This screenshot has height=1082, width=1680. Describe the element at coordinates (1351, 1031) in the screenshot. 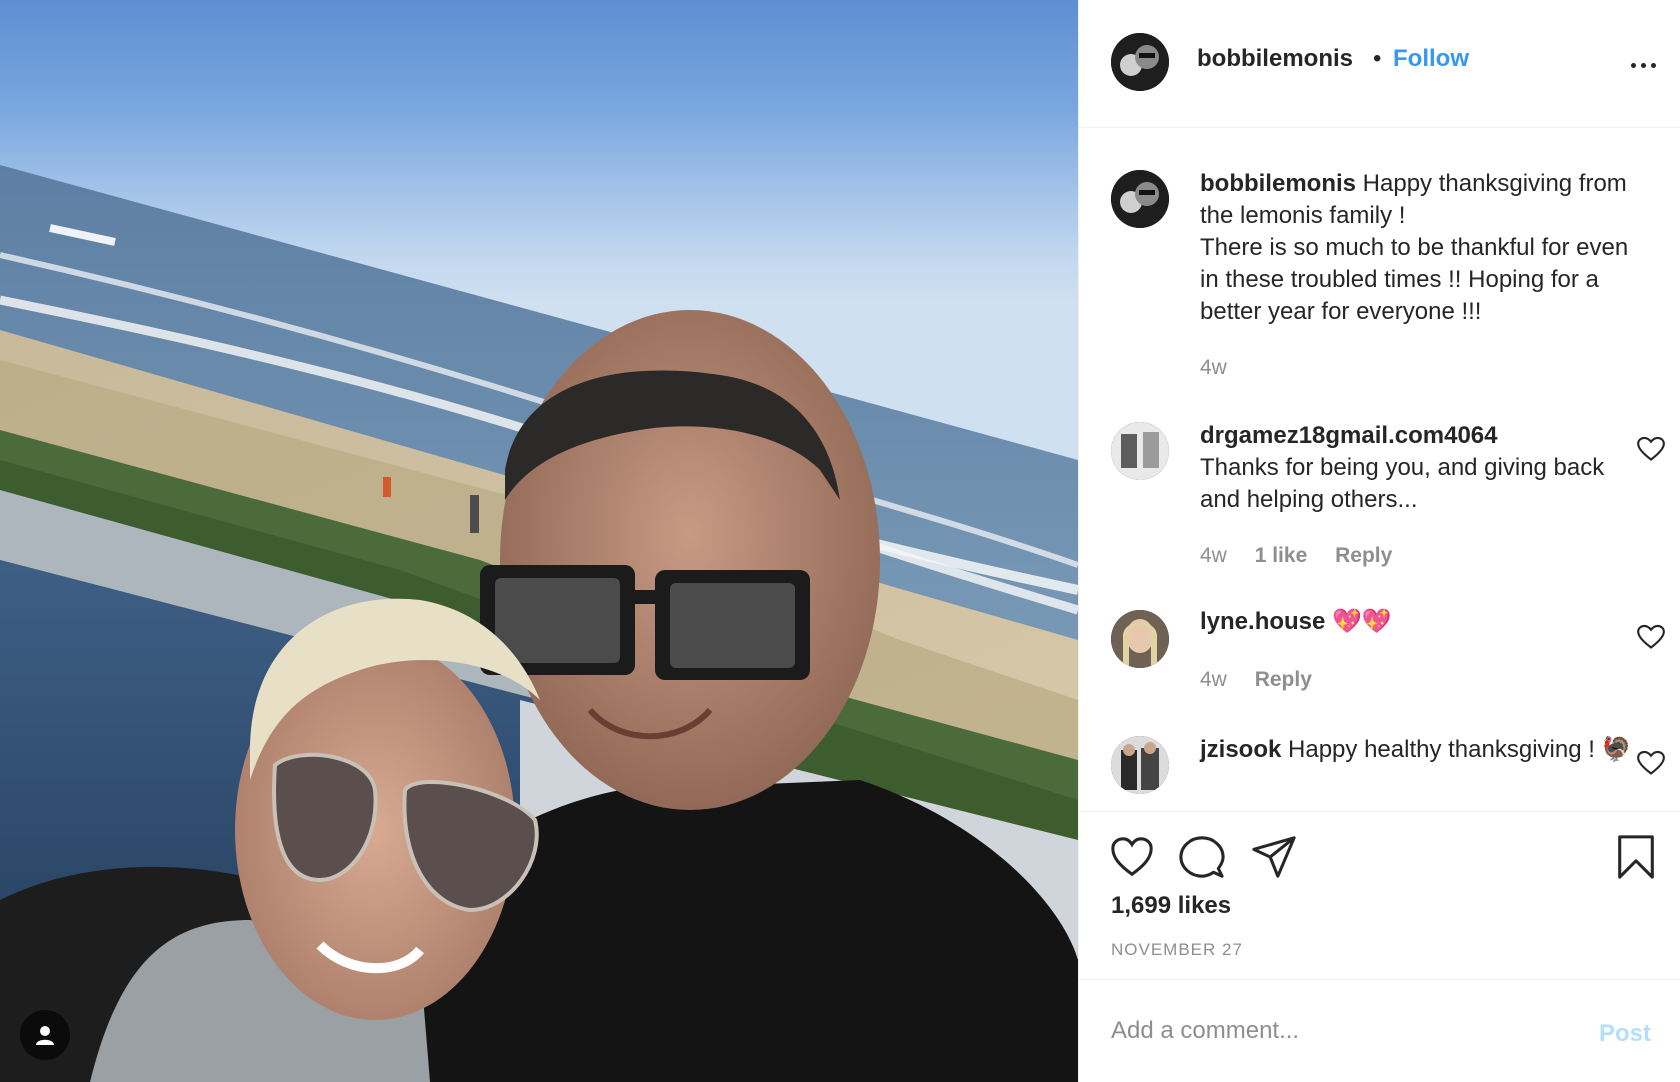

I see `comment-input` at that location.